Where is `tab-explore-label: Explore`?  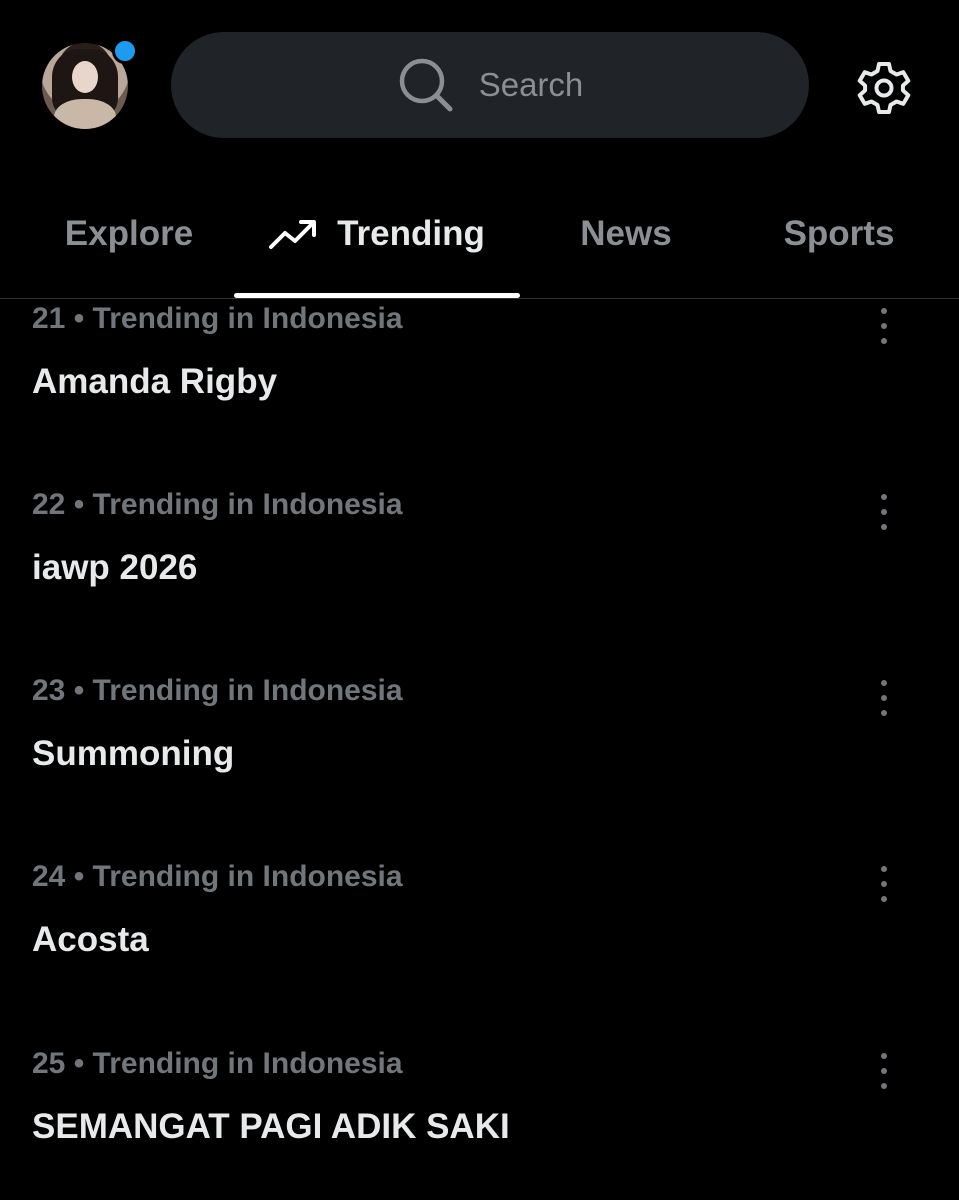 tab-explore-label: Explore is located at coordinates (129, 233).